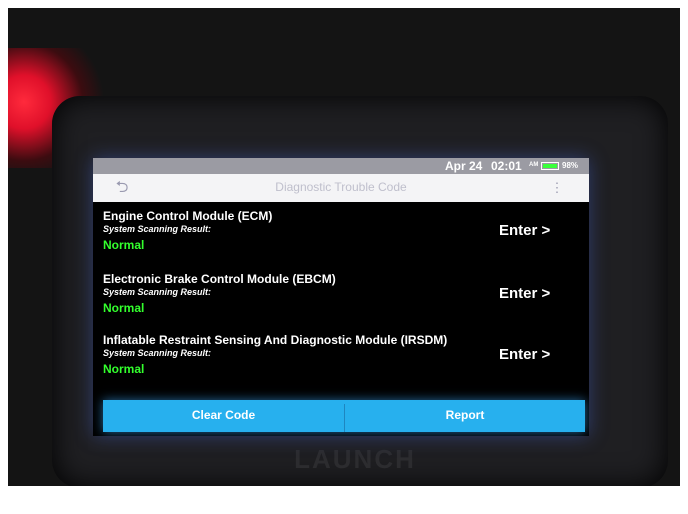 The height and width of the screenshot is (514, 688). I want to click on battery-icon, so click(550, 166).